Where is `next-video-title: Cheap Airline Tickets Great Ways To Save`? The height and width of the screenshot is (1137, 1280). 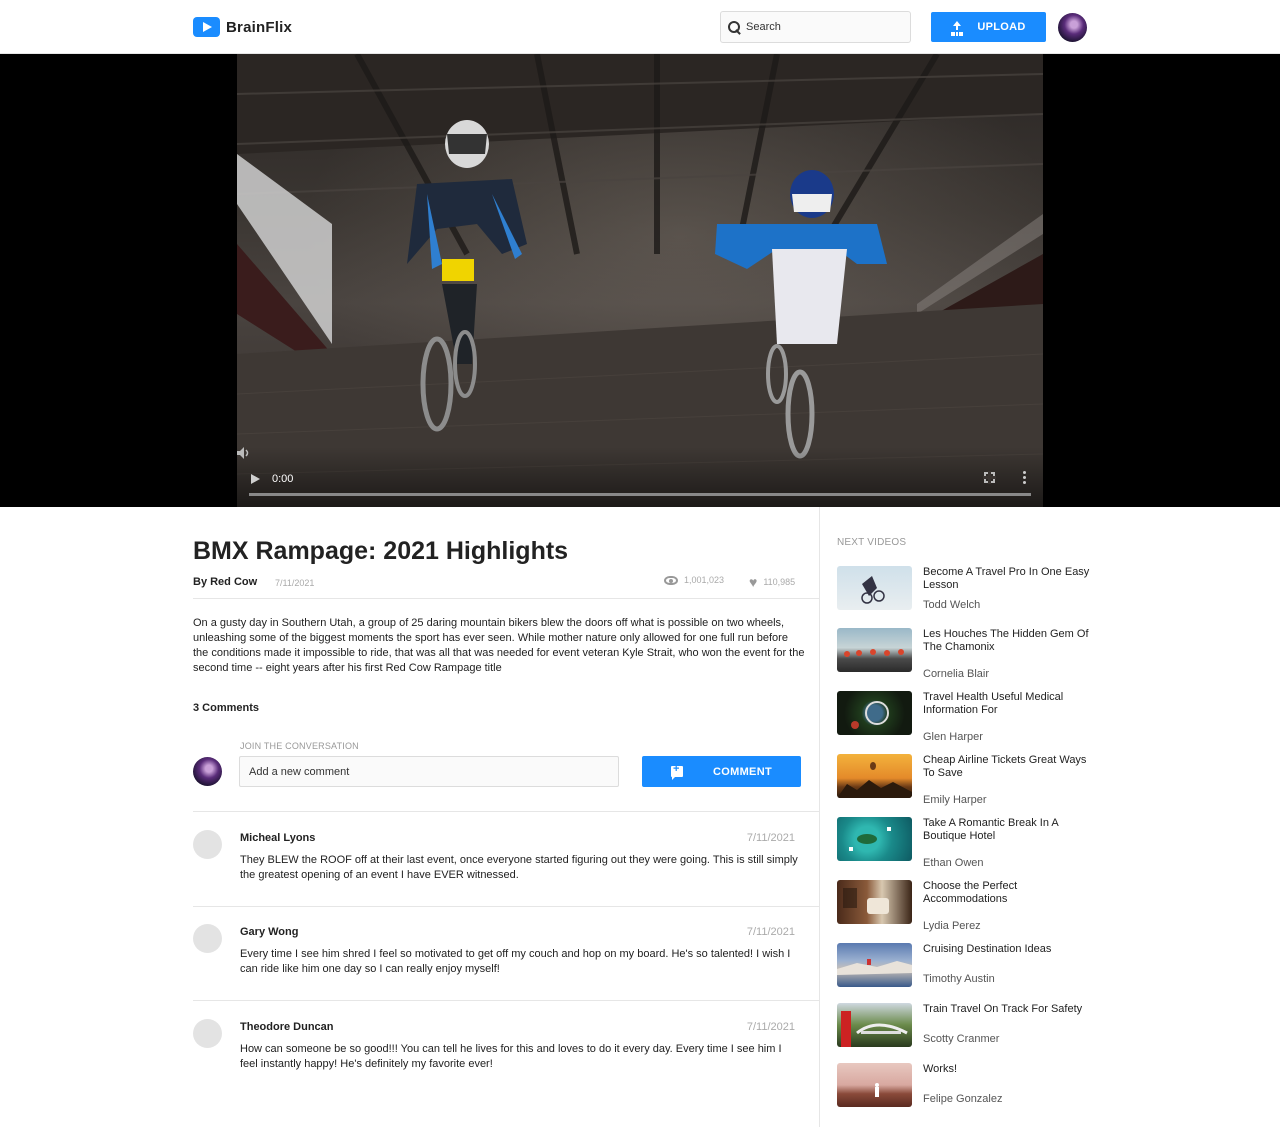
next-video-title: Cheap Airline Tickets Great Ways To Save is located at coordinates (1007, 767).